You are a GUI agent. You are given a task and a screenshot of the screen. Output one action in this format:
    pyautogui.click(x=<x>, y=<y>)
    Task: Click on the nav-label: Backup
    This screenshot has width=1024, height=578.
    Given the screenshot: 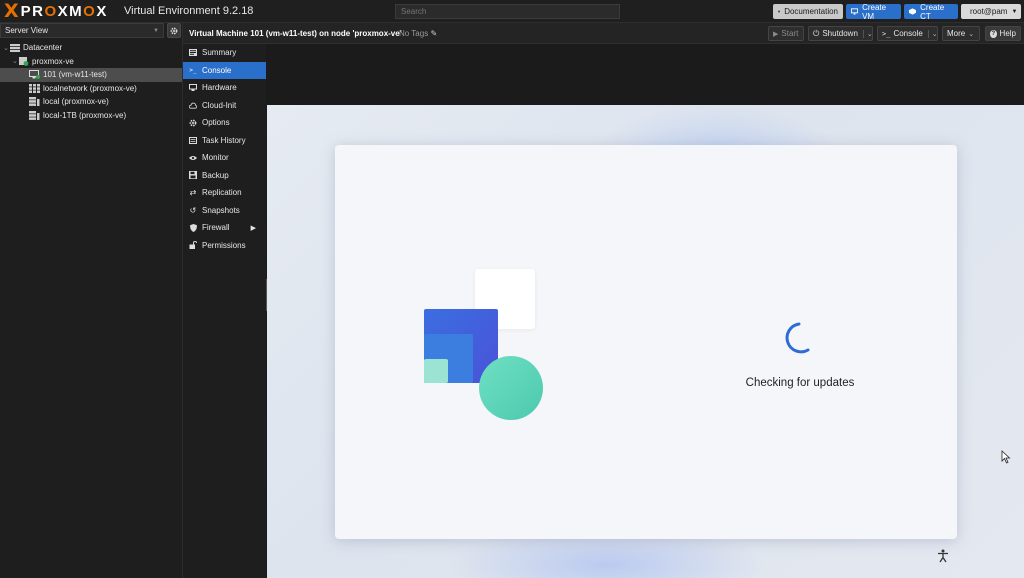 What is the action you would take?
    pyautogui.click(x=215, y=175)
    